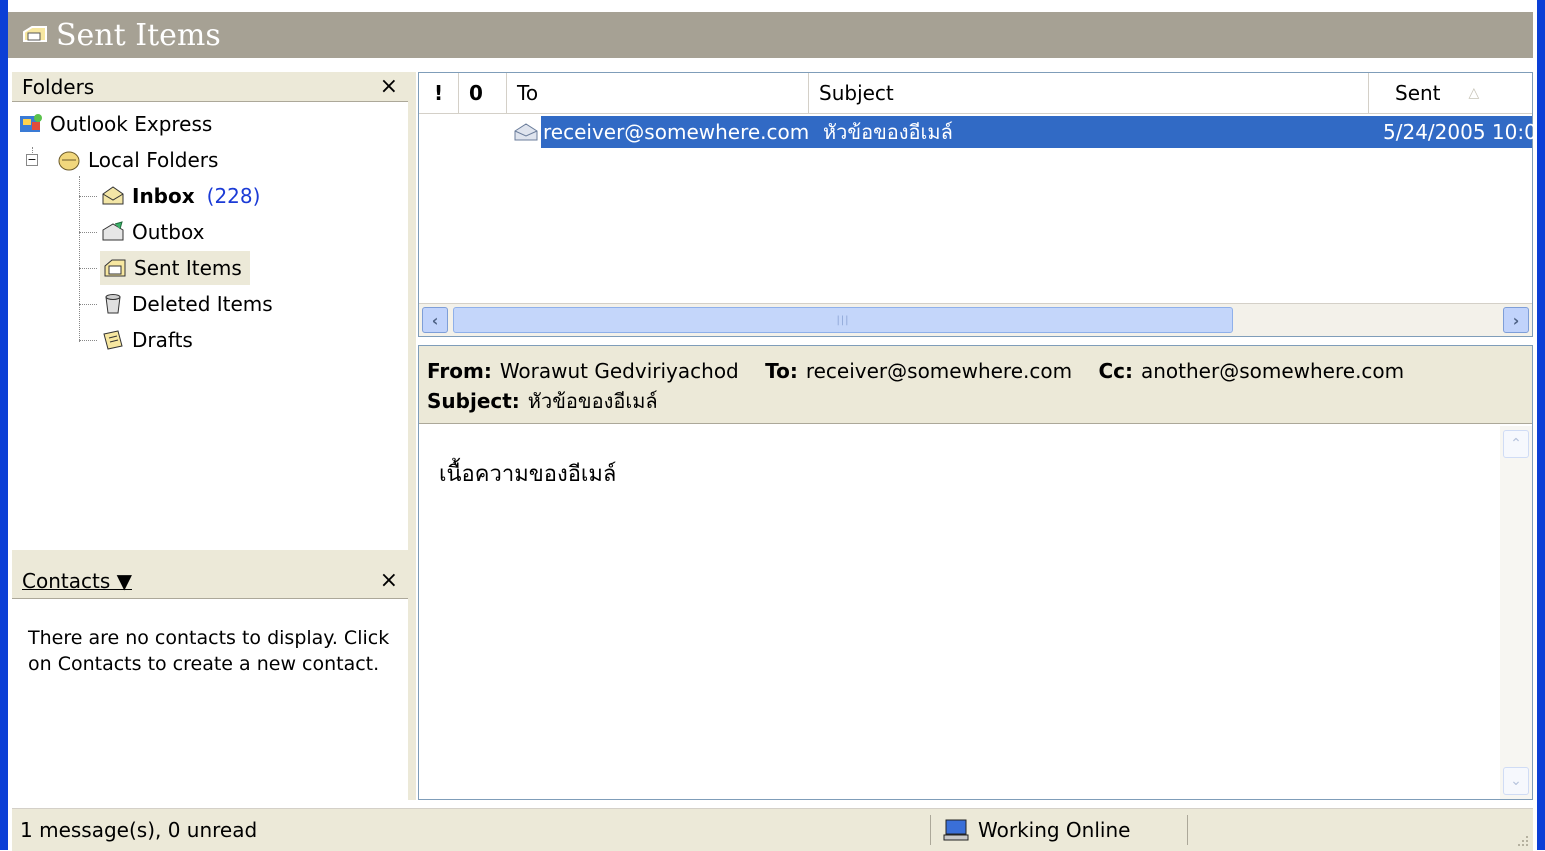  Describe the element at coordinates (31, 123) in the screenshot. I see `outlook-express-icon` at that location.